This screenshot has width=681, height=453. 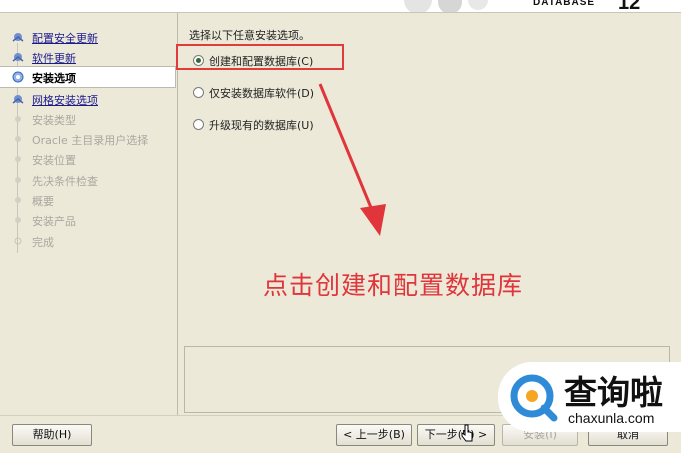 I want to click on step-current-icon, so click(x=18, y=77).